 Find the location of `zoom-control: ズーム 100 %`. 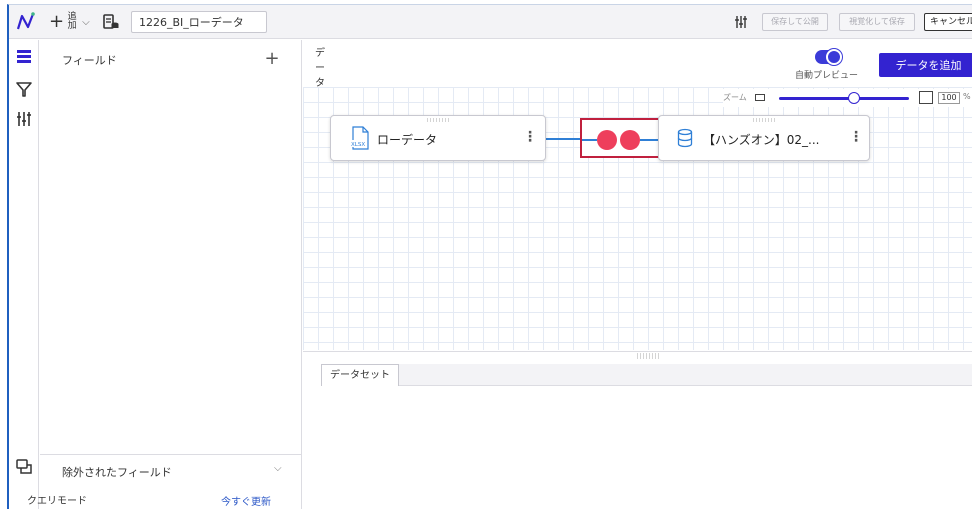

zoom-control: ズーム 100 % is located at coordinates (847, 98).